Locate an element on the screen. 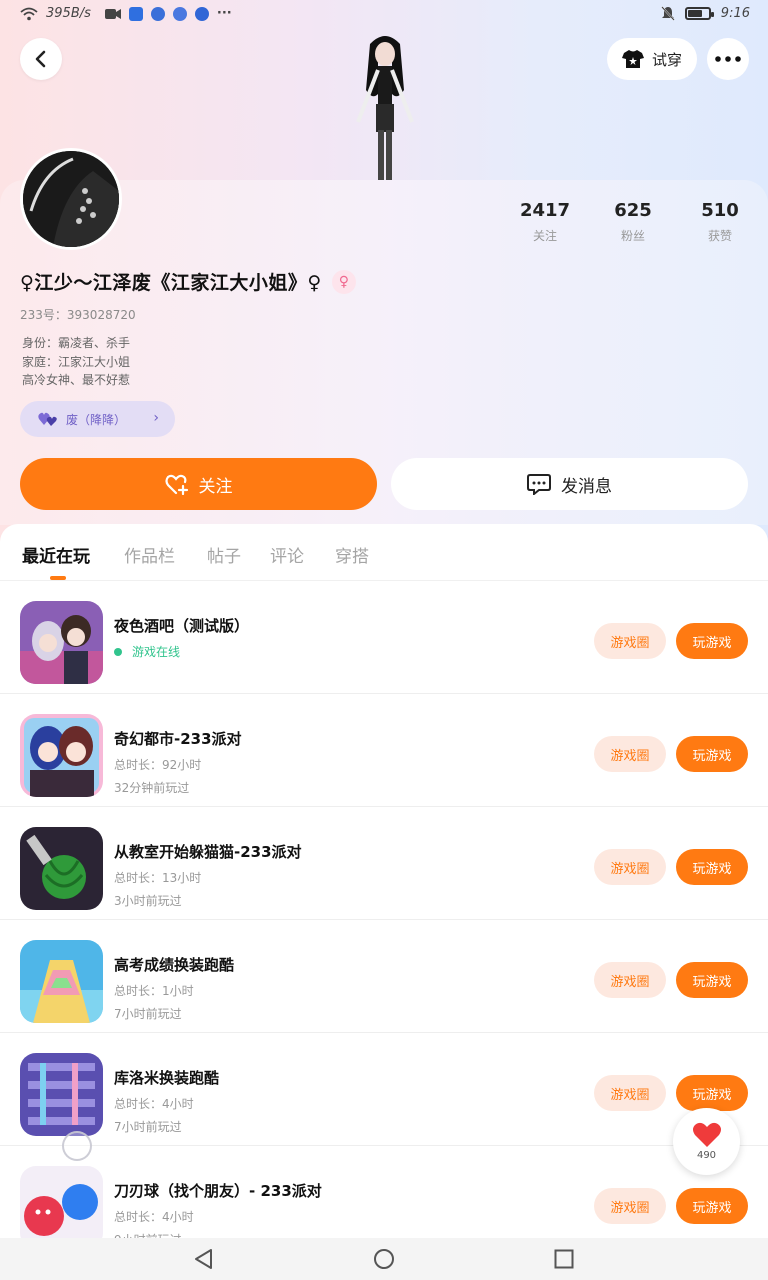  battery-icon is located at coordinates (699, 13).